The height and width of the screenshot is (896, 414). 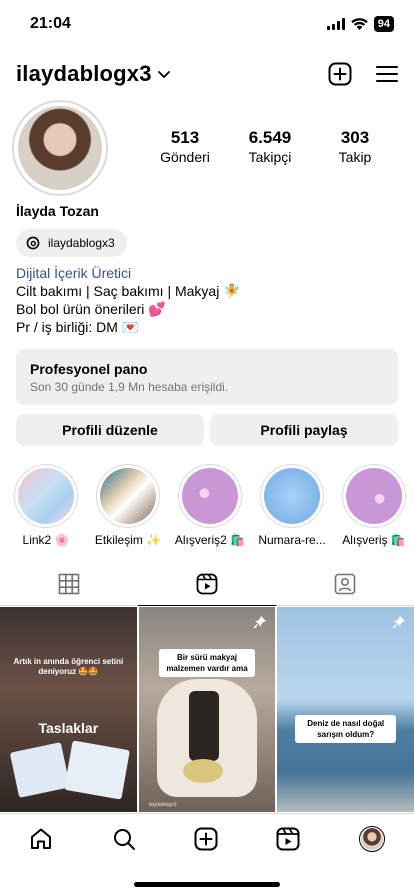 I want to click on create-icon, so click(x=206, y=839).